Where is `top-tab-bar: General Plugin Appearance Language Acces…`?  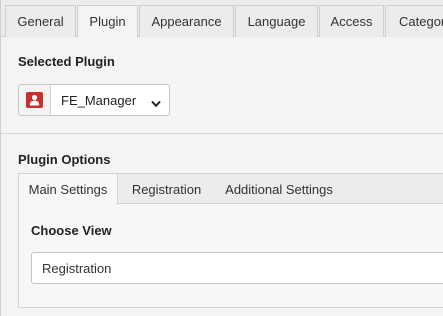 top-tab-bar: General Plugin Appearance Language Acces… is located at coordinates (222, 19).